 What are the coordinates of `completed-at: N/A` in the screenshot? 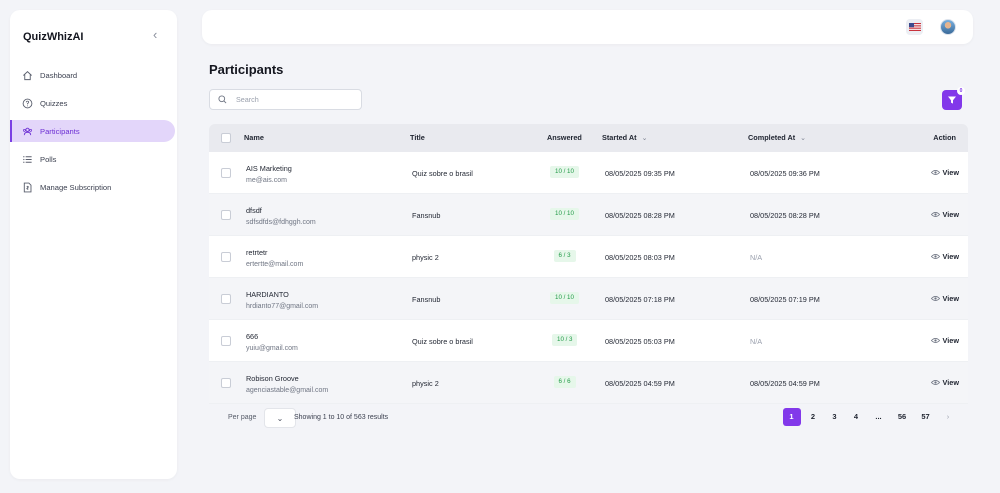 It's located at (756, 341).